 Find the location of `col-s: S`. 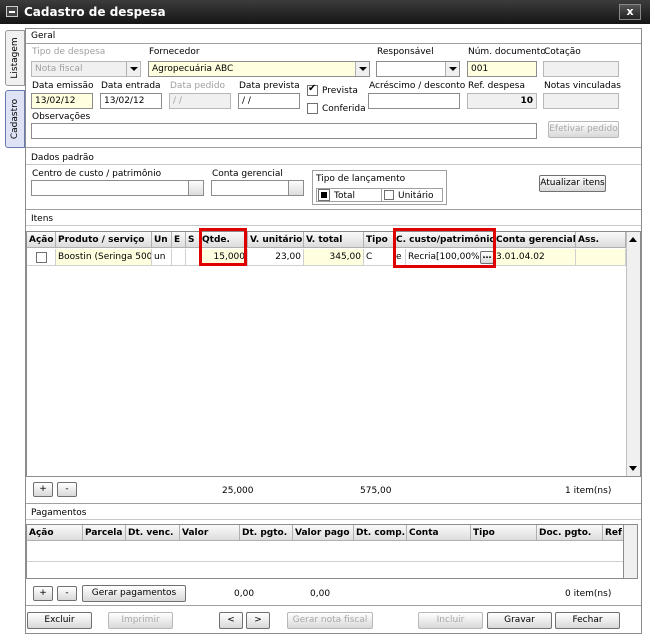

col-s: S is located at coordinates (193, 240).